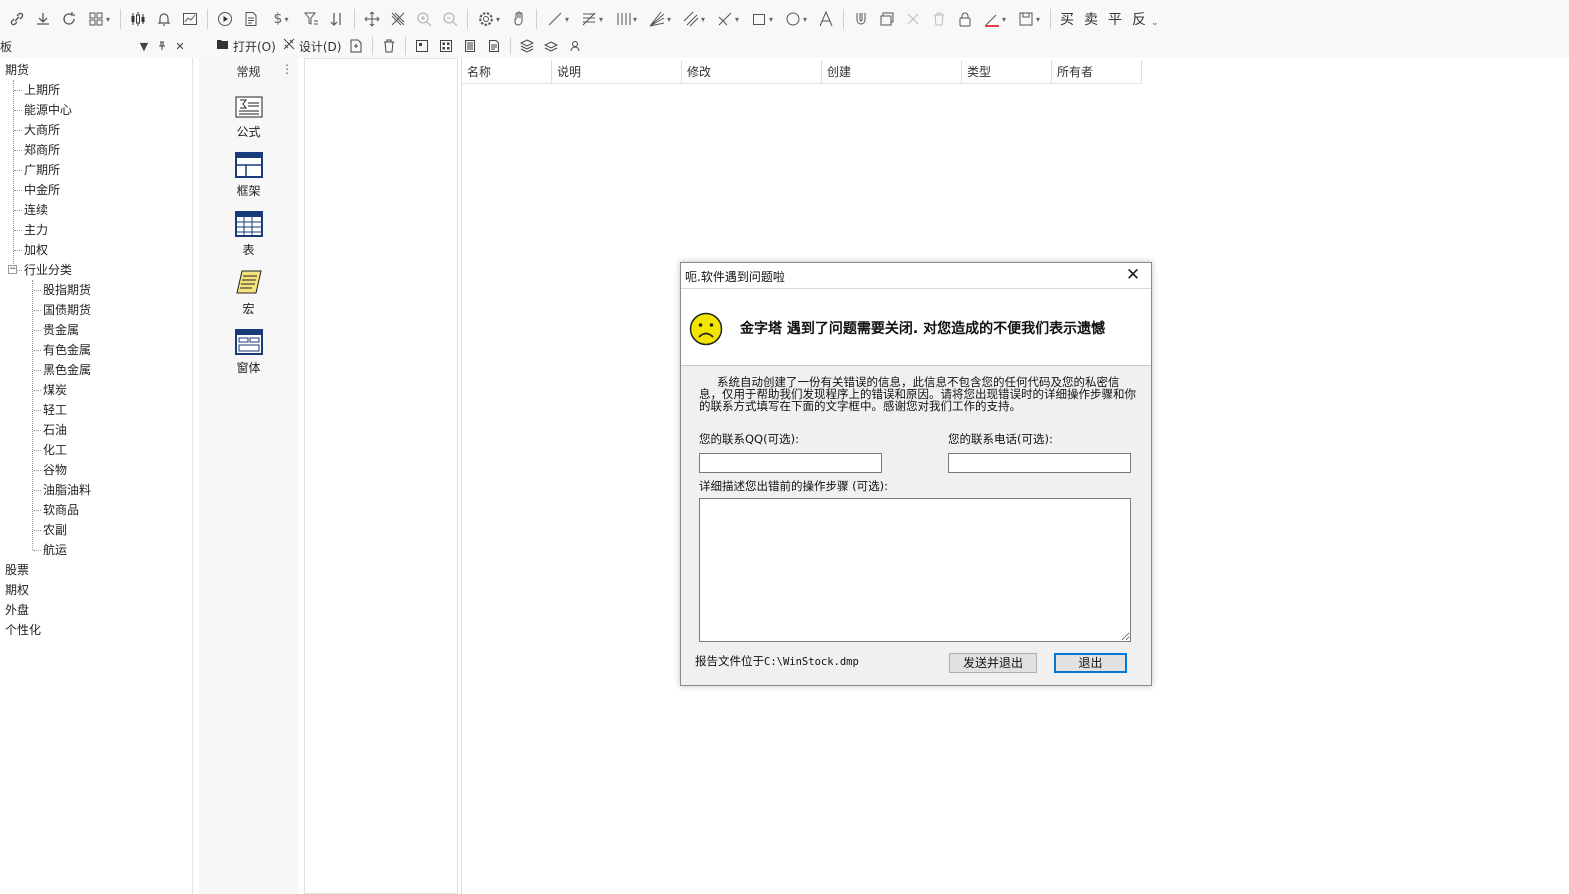 This screenshot has height=894, width=1569. What do you see at coordinates (356, 46) in the screenshot?
I see `new-doc-icon` at bounding box center [356, 46].